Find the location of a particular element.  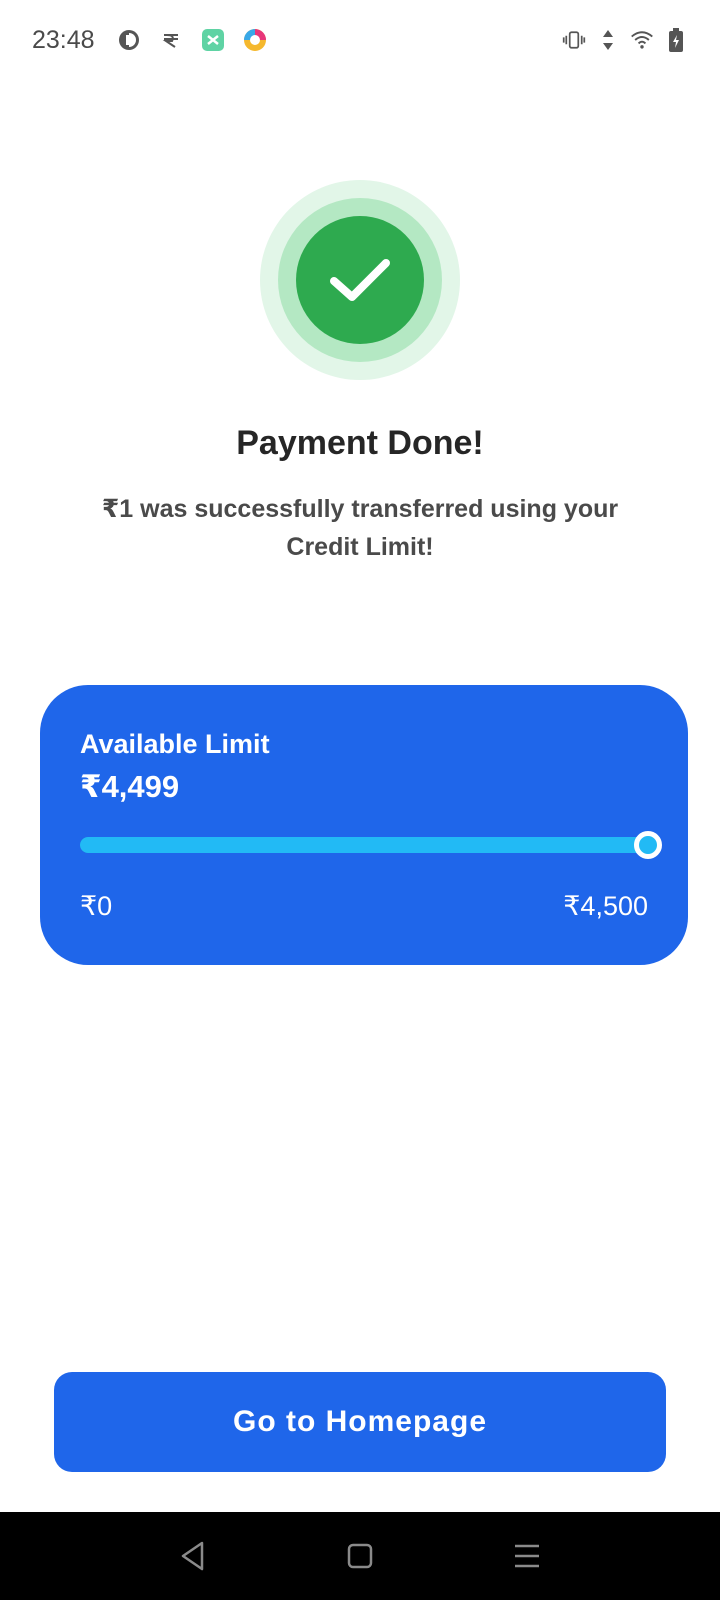

success-badge is located at coordinates (360, 280).